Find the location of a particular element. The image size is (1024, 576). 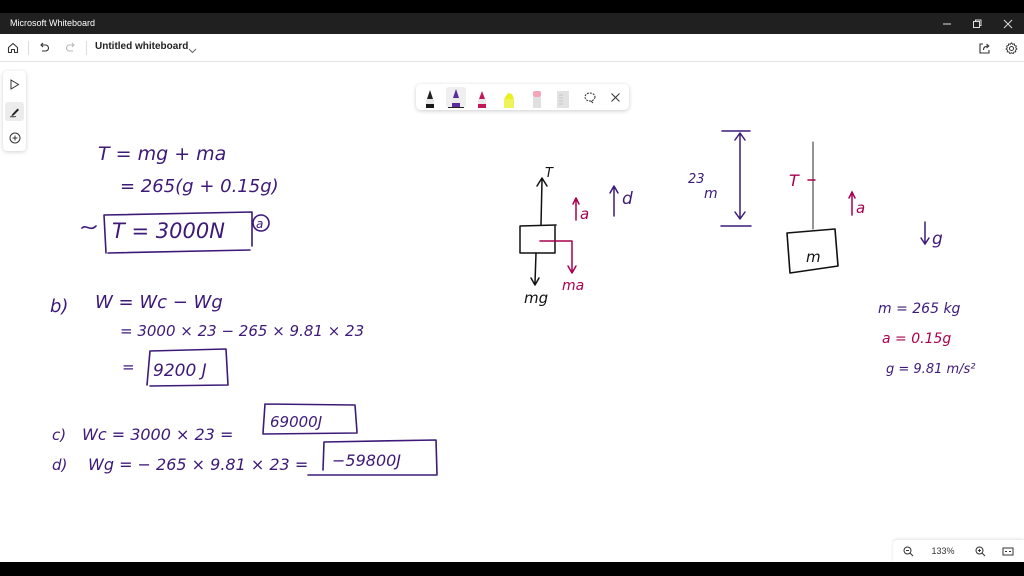

undo-button is located at coordinates (44, 48).